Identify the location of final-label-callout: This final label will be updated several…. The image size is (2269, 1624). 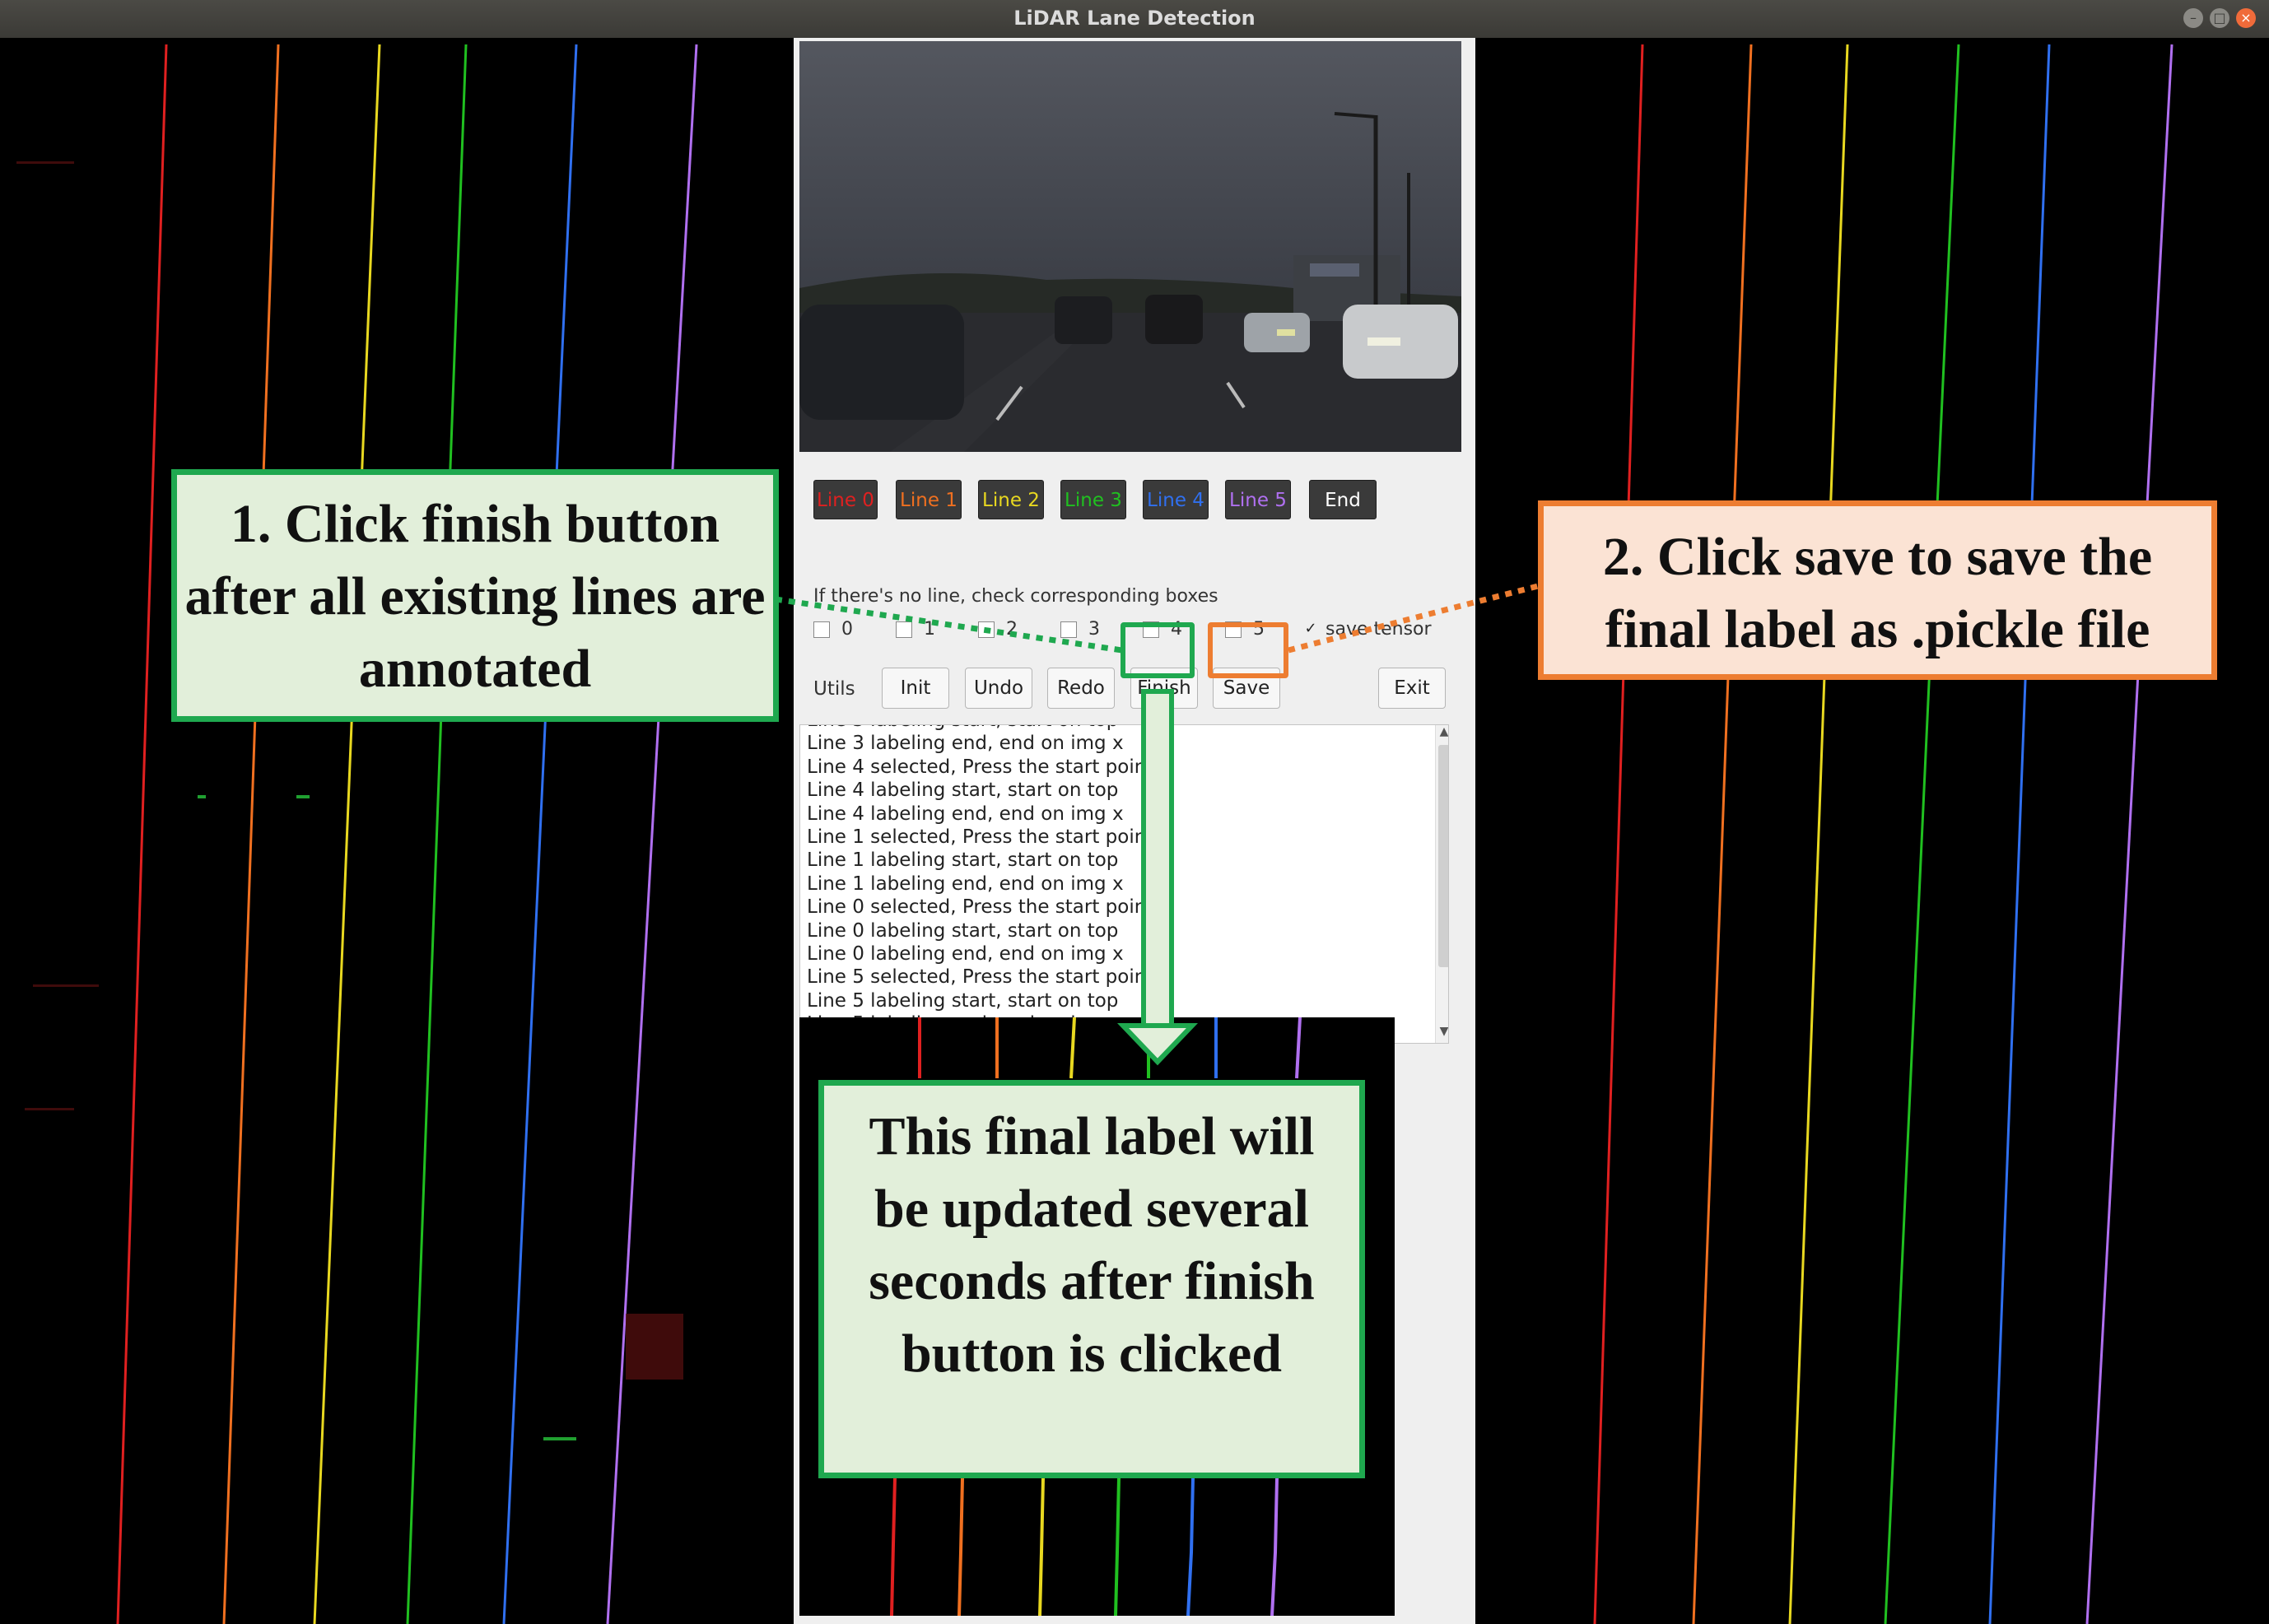
(1092, 1279).